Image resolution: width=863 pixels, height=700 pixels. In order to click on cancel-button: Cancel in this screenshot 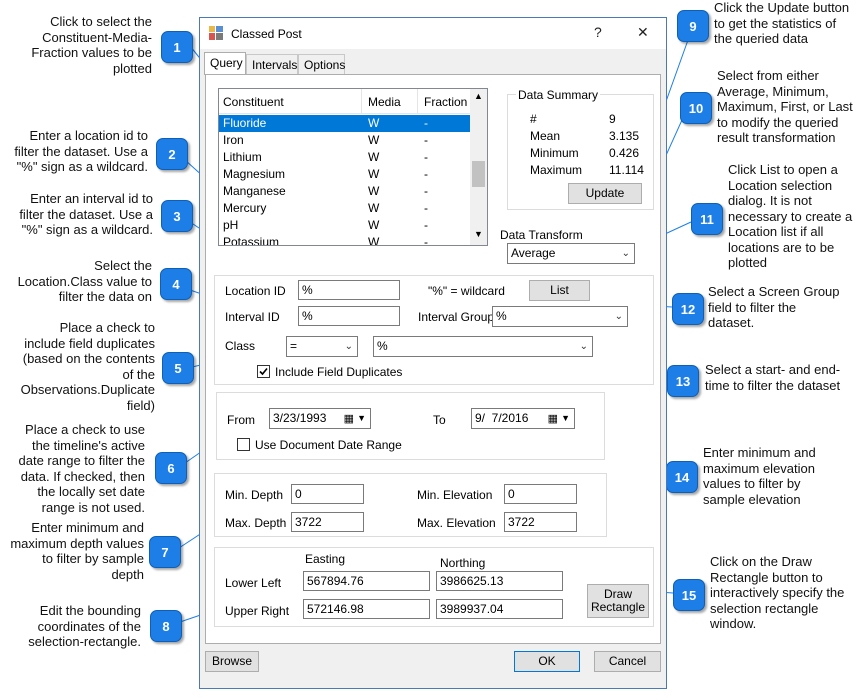, I will do `click(627, 661)`.